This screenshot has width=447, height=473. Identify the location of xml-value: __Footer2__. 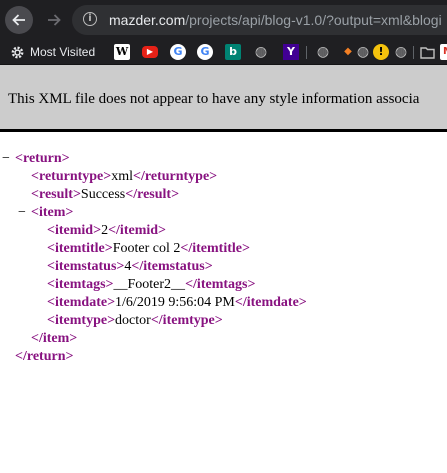
(149, 284).